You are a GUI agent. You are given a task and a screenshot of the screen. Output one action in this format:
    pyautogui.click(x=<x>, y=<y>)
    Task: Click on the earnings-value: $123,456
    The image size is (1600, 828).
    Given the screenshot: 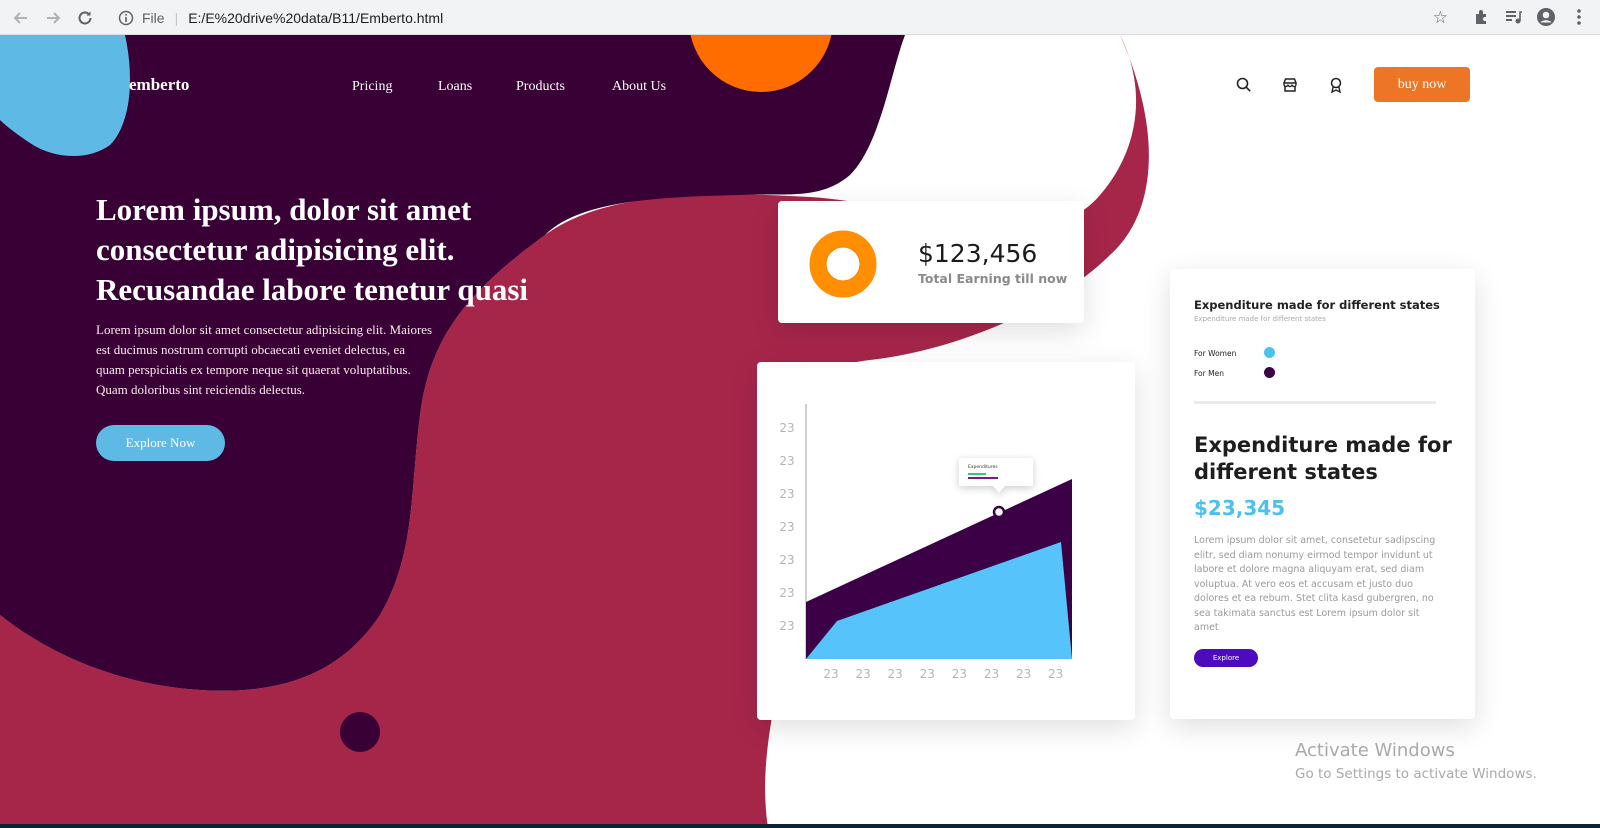 What is the action you would take?
    pyautogui.click(x=978, y=253)
    